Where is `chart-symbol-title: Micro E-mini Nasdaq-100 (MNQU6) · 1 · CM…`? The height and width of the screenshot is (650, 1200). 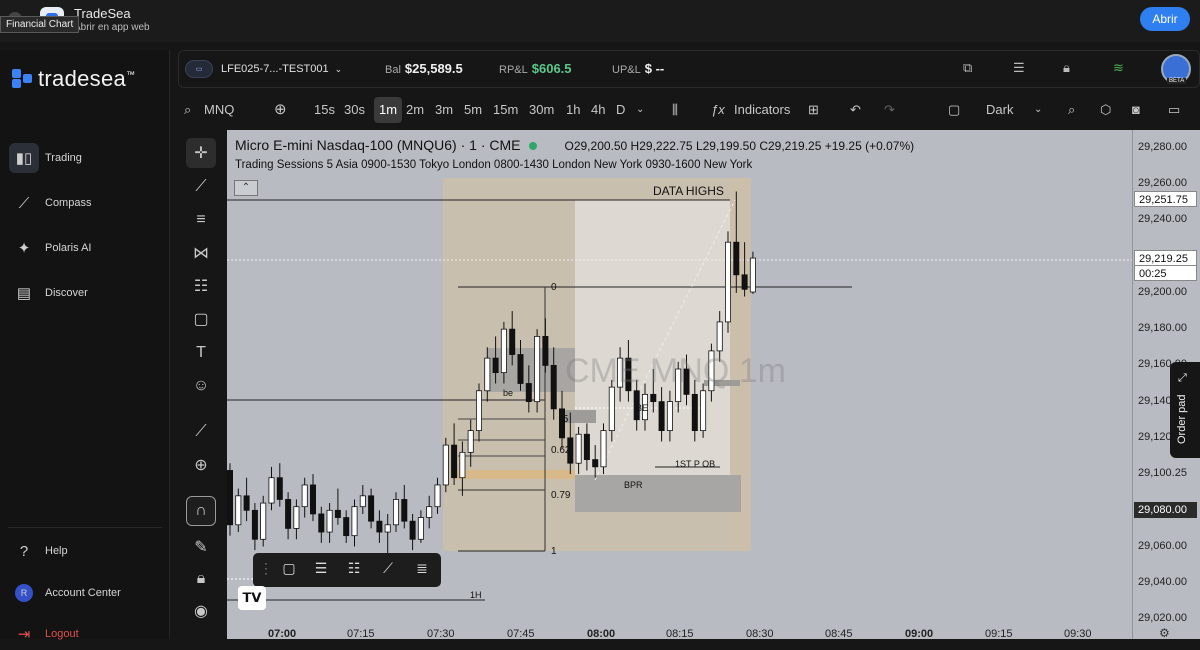 chart-symbol-title: Micro E-mini Nasdaq-100 (MNQU6) · 1 · CM… is located at coordinates (378, 145).